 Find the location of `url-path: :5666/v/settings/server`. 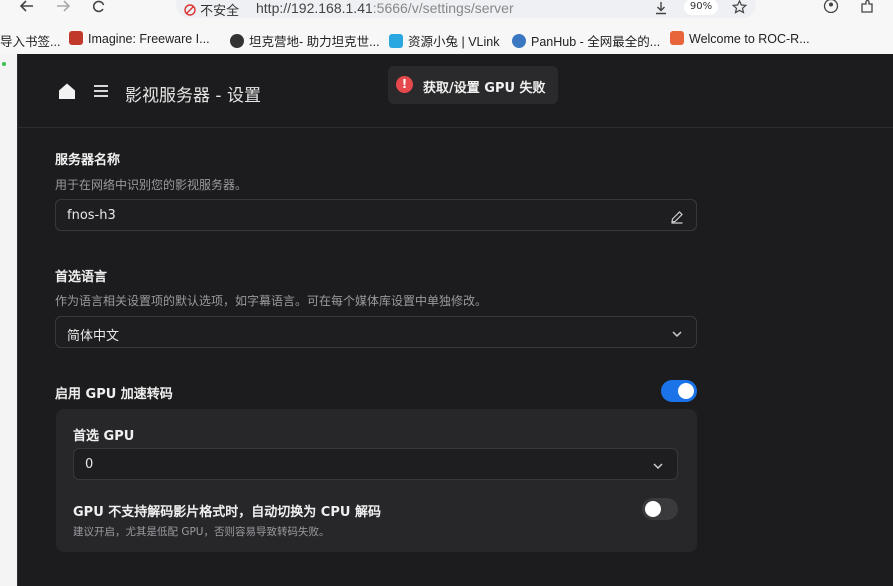

url-path: :5666/v/settings/server is located at coordinates (443, 8).